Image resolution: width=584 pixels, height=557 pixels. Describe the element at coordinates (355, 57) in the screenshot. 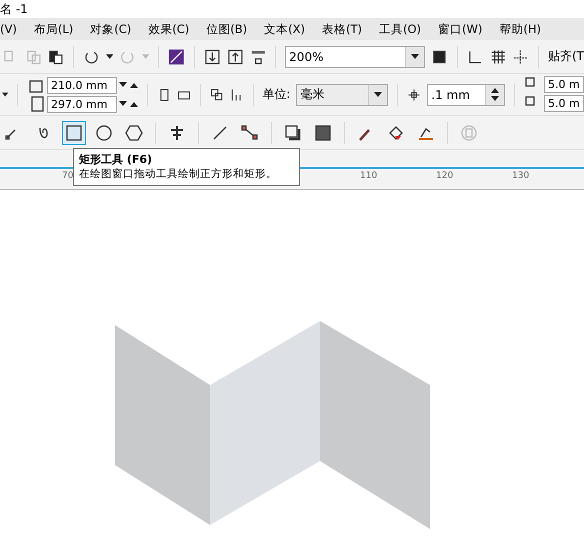

I see `zoom-dropdown: 200%` at that location.